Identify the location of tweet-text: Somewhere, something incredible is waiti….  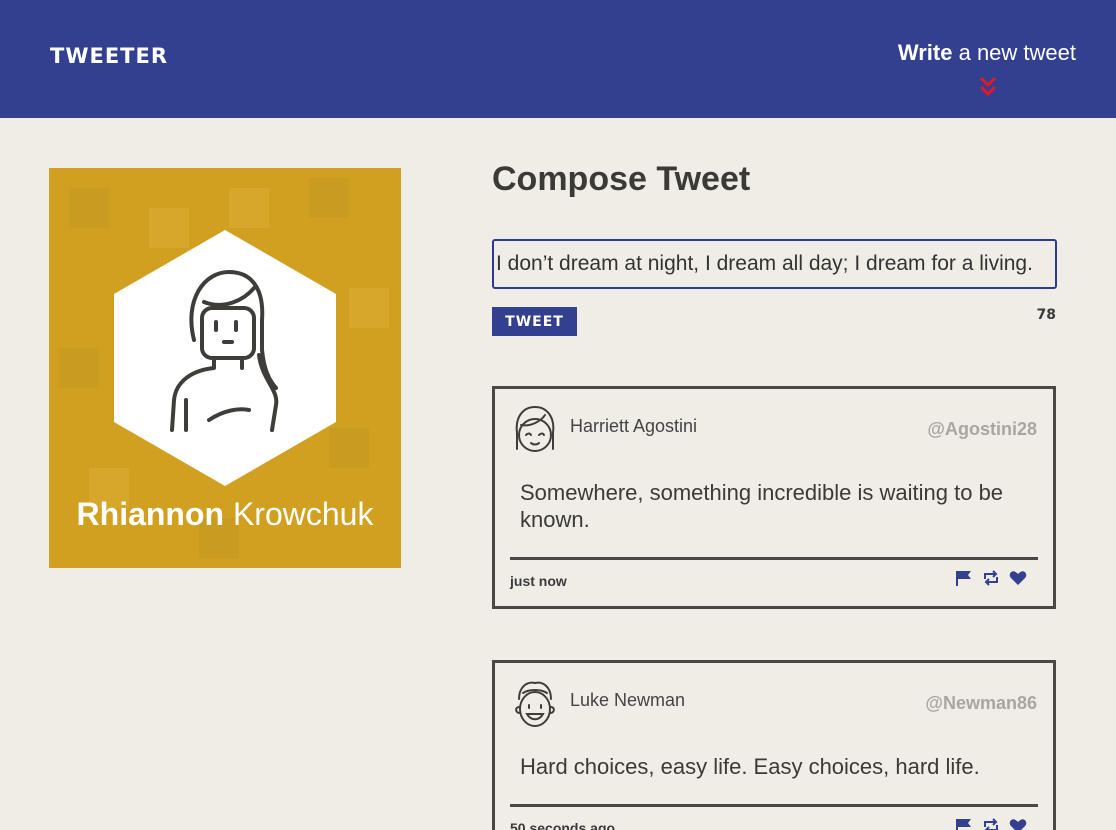
(762, 506).